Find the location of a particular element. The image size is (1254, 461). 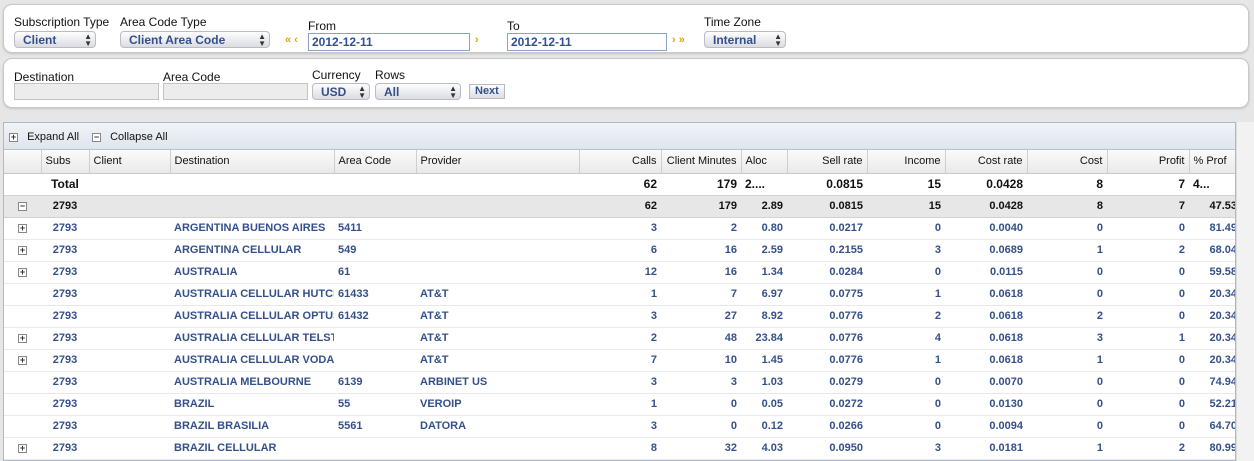

time-zone-select: Internal ▲ ▼ is located at coordinates (745, 39).